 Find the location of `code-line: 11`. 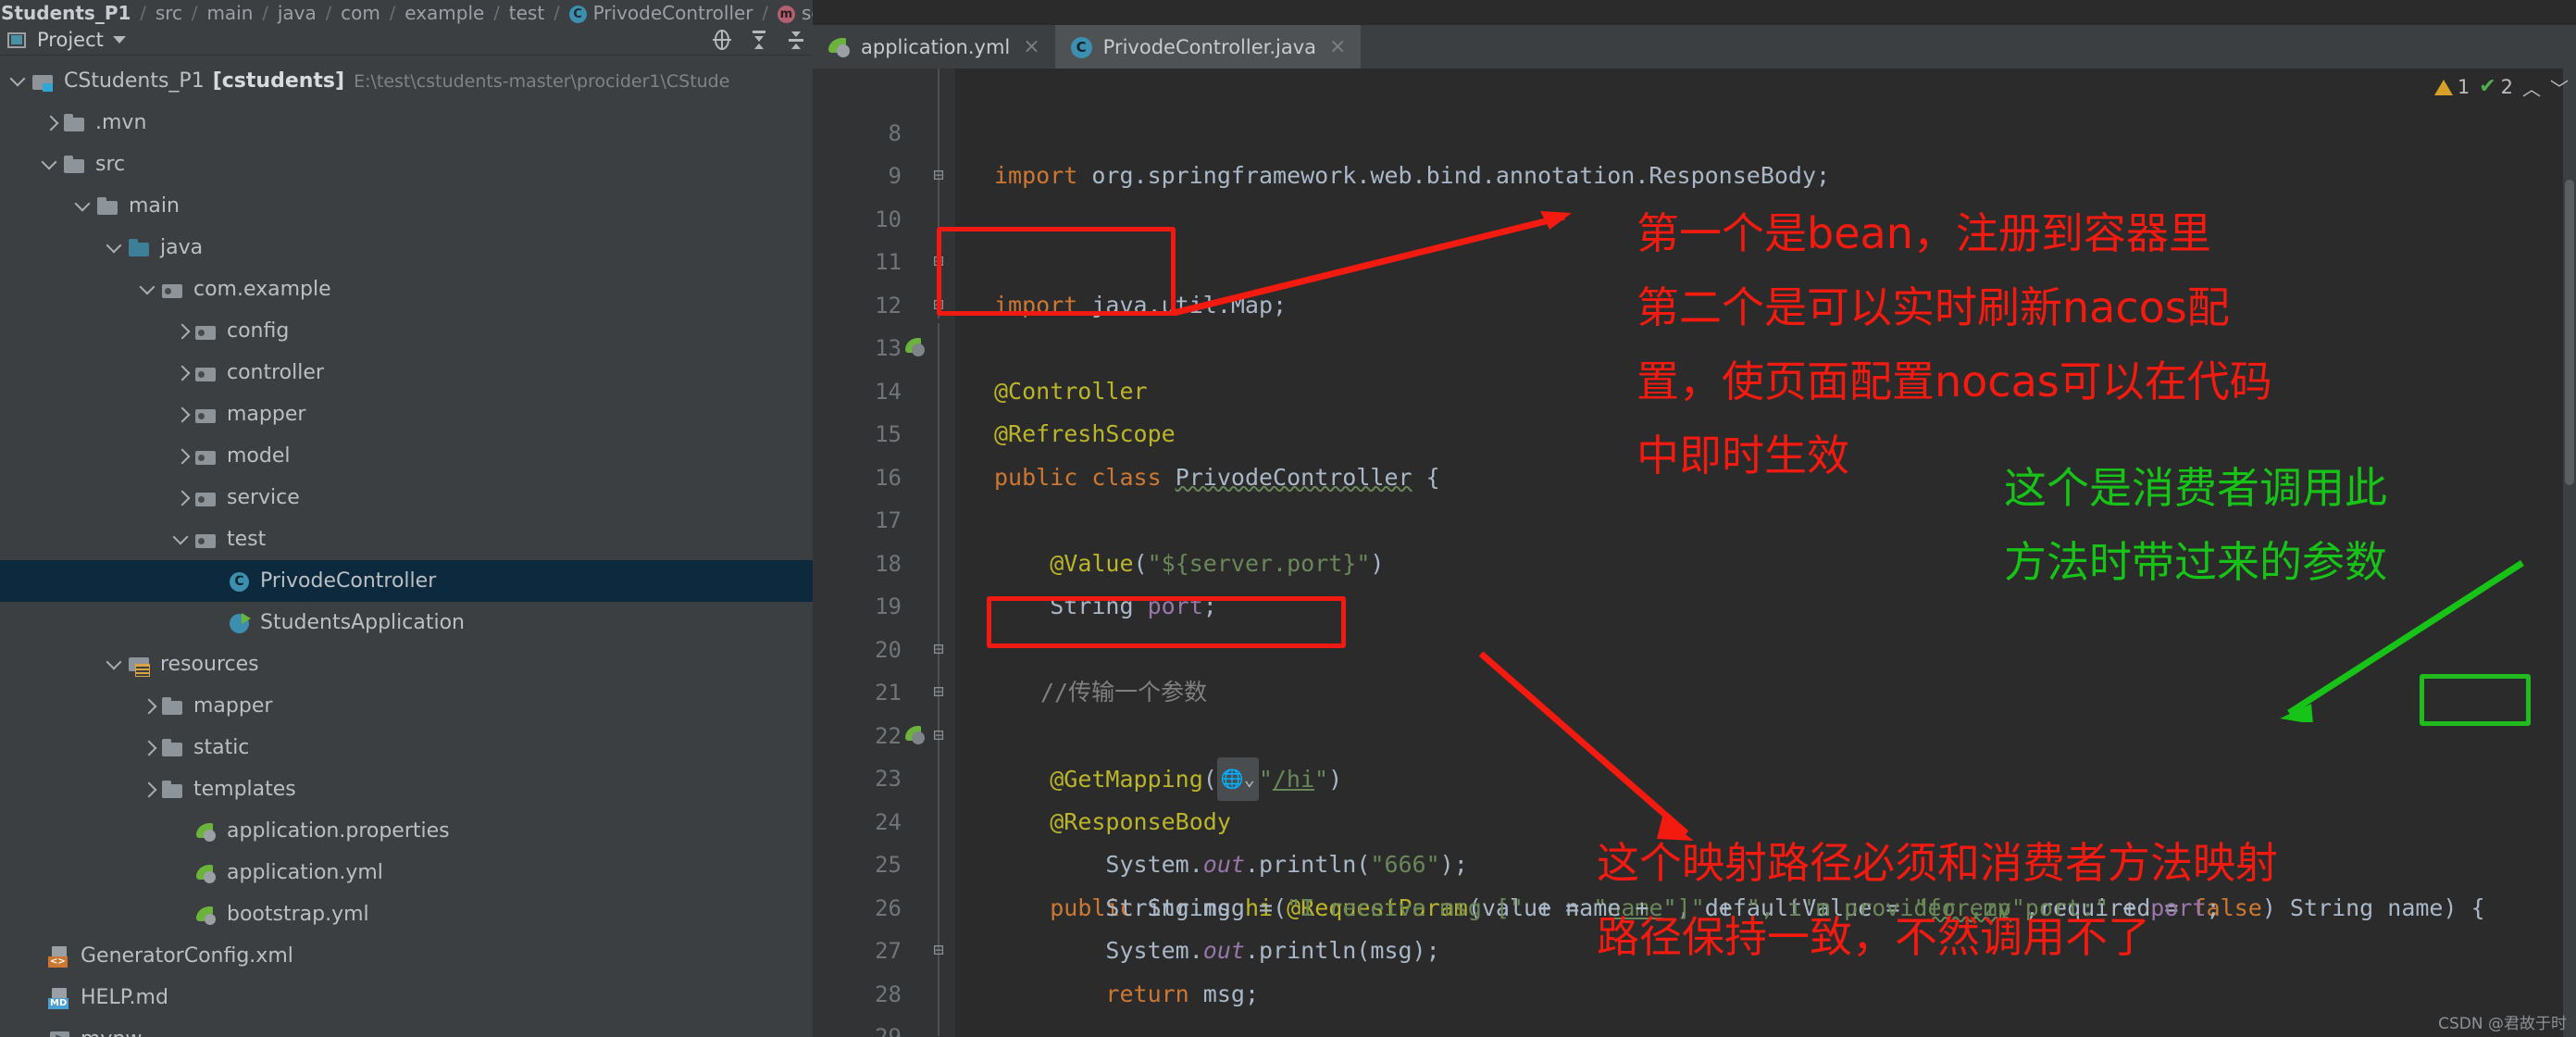

code-line: 11 is located at coordinates (1694, 236).